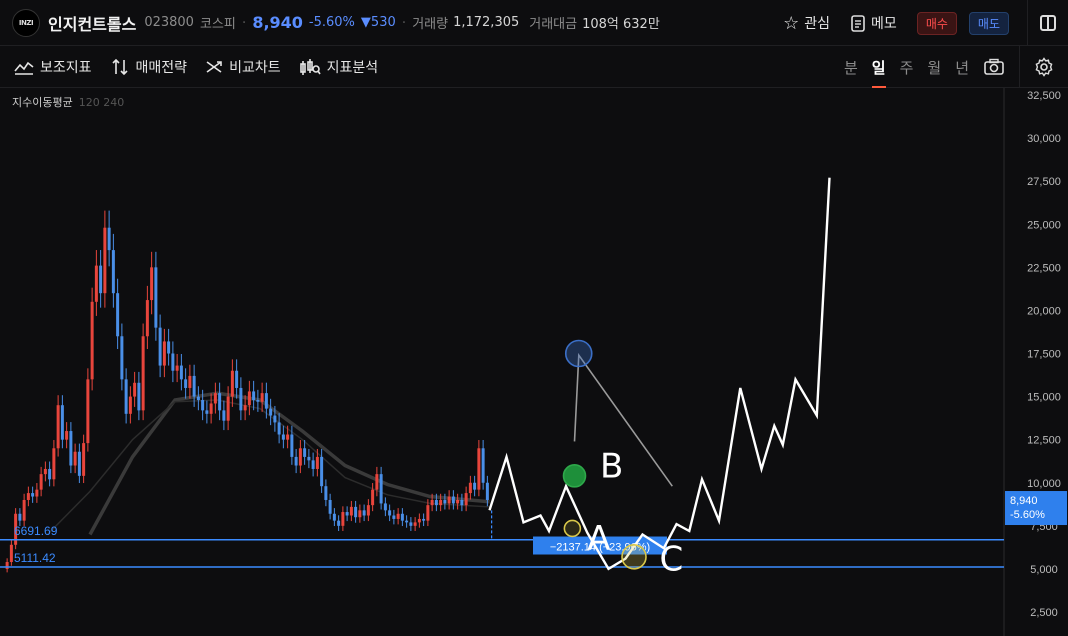  Describe the element at coordinates (42, 102) in the screenshot. I see `legend-title: 지수이동평균` at that location.